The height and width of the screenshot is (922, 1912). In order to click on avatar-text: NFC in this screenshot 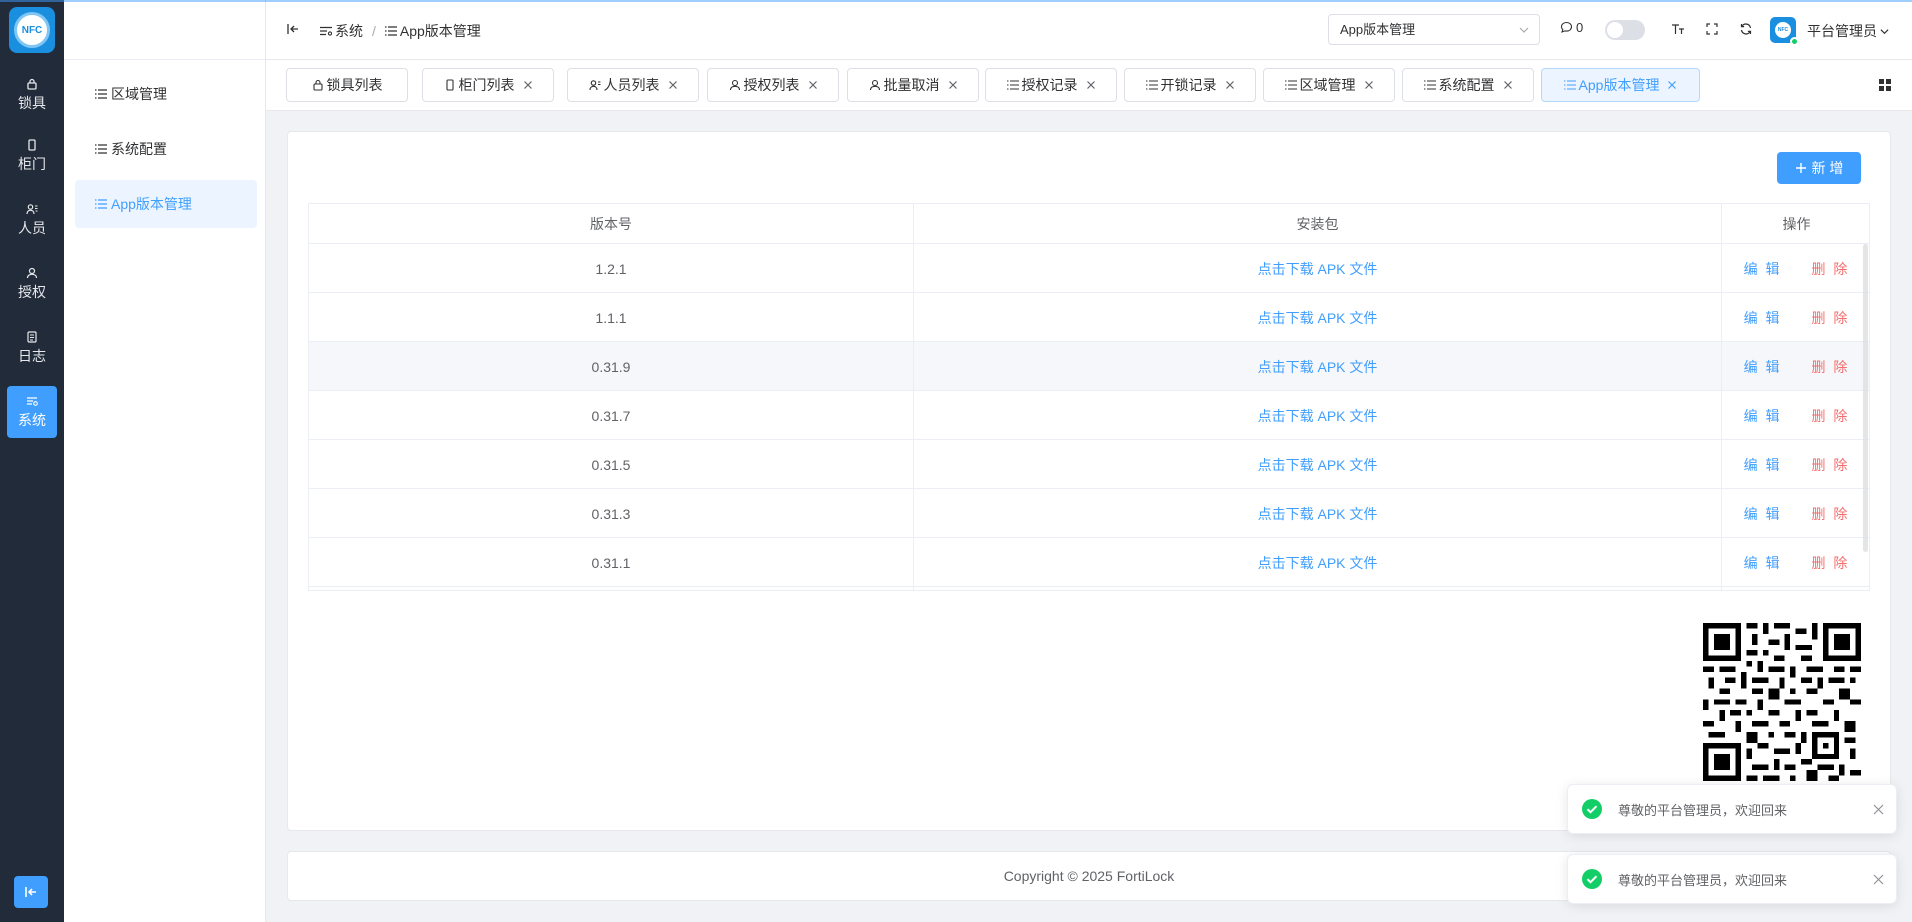, I will do `click(1783, 30)`.